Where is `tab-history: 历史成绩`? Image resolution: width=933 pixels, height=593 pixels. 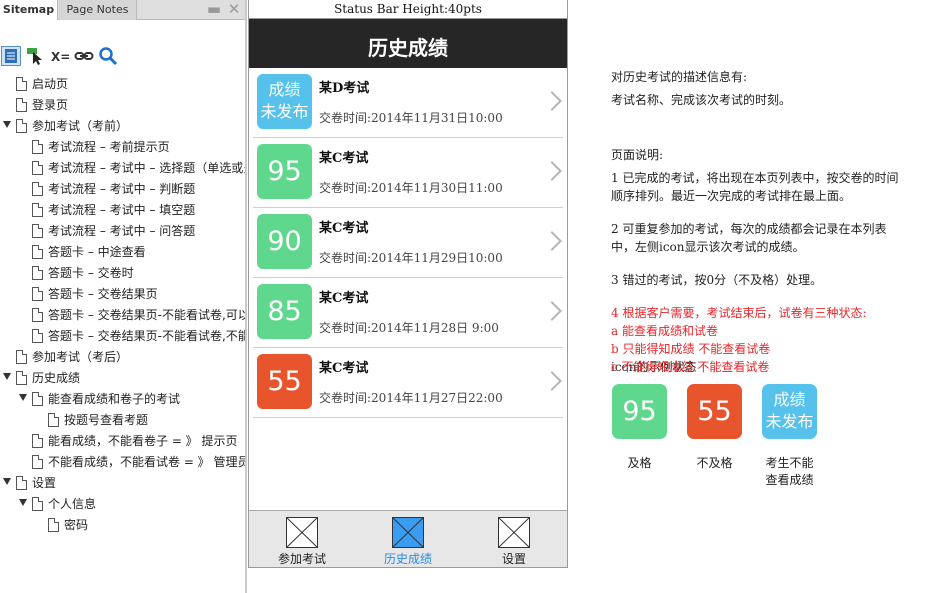
tab-history: 历史成绩 is located at coordinates (408, 539).